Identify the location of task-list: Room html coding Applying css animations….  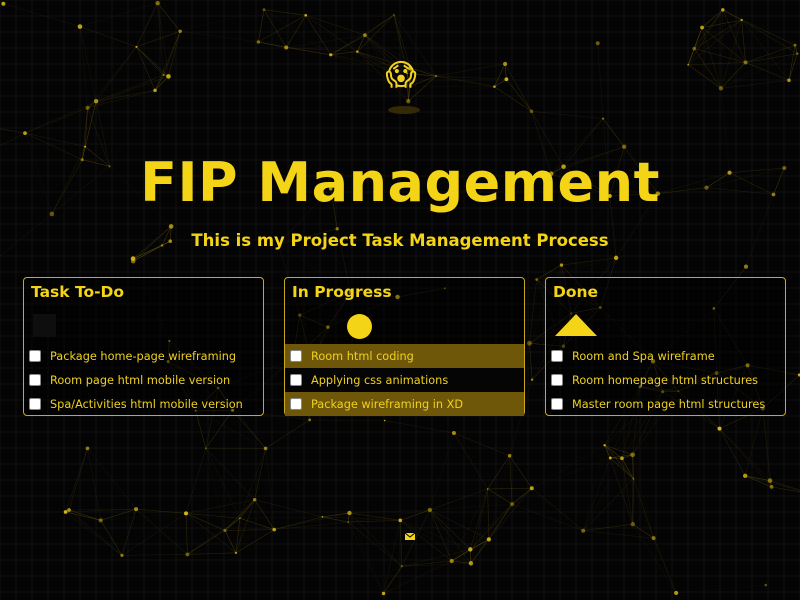
(404, 380).